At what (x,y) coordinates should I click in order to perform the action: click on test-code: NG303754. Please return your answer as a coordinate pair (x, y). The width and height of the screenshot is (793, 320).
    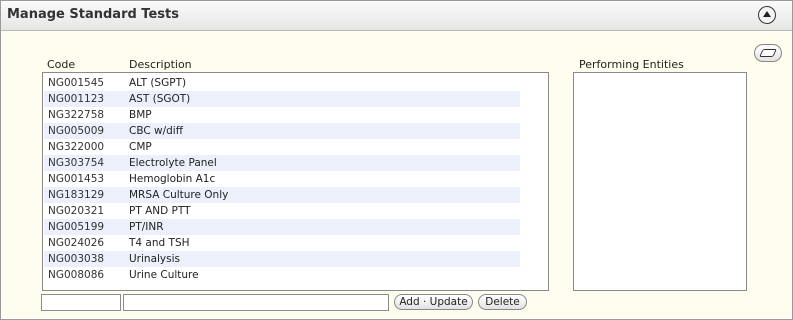
    Looking at the image, I should click on (76, 163).